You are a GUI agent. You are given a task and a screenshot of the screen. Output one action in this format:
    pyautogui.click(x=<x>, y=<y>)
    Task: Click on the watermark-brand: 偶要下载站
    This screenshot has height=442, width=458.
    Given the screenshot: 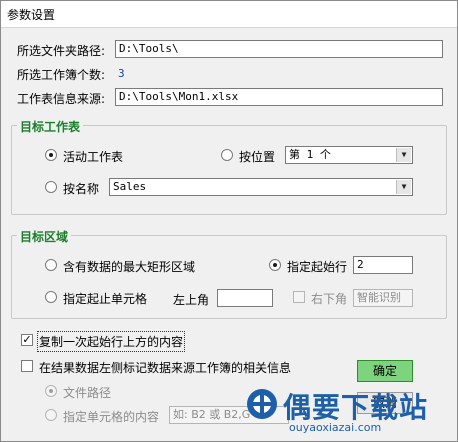 What is the action you would take?
    pyautogui.click(x=356, y=407)
    